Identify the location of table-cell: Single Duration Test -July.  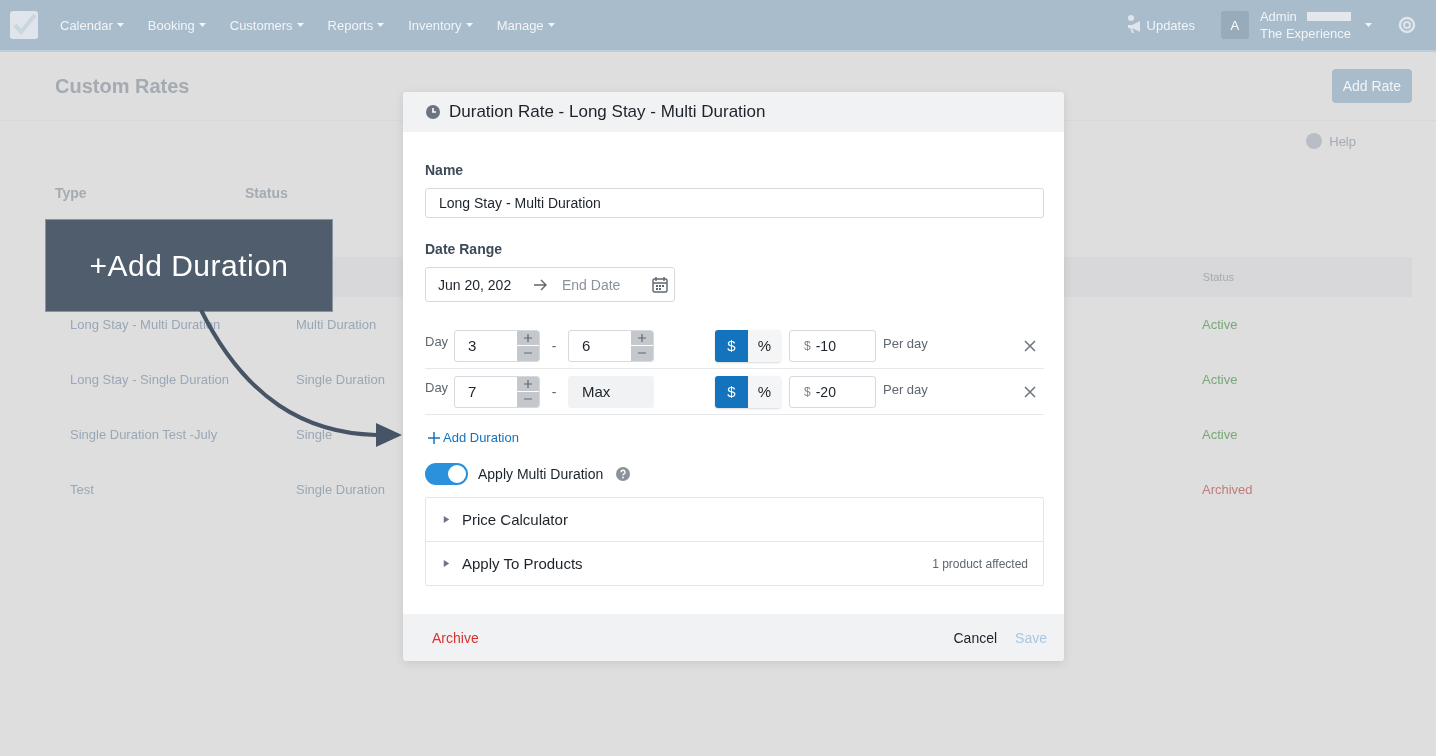
(144, 434).